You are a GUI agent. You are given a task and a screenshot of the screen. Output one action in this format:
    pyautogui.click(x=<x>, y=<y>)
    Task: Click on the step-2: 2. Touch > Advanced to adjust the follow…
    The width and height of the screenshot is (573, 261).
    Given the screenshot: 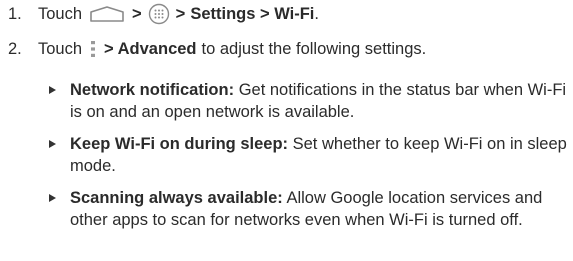 What is the action you would take?
    pyautogui.click(x=217, y=49)
    